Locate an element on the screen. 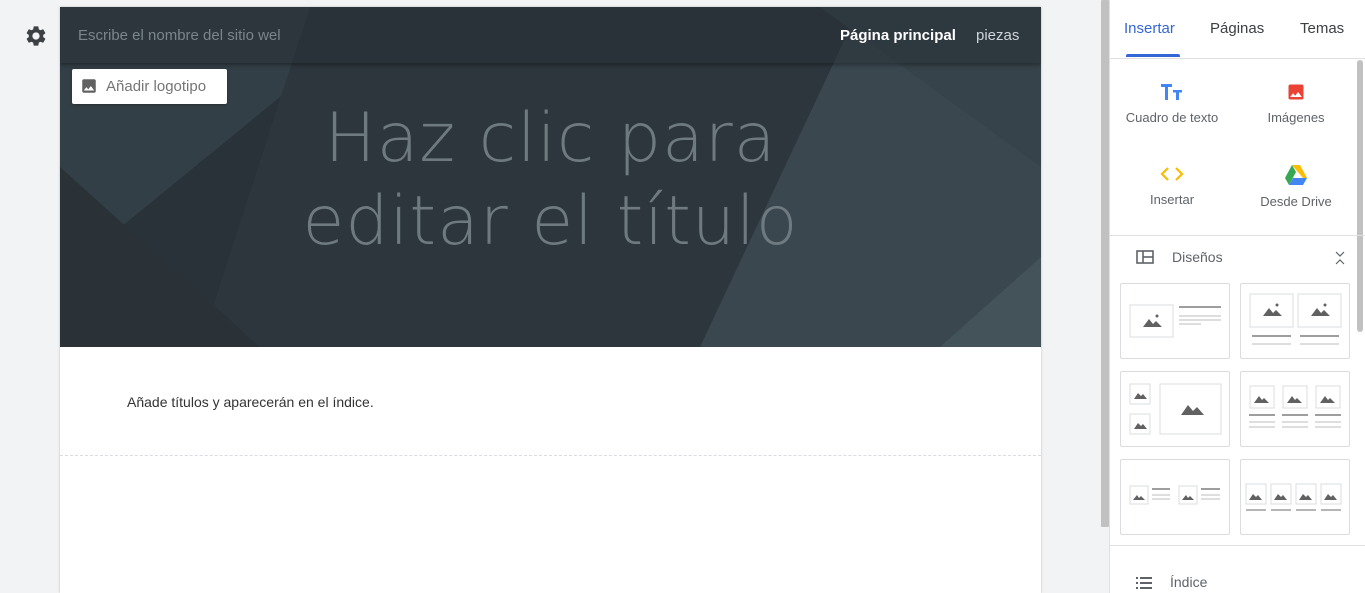 This screenshot has width=1365, height=593. gear-icon is located at coordinates (36, 36).